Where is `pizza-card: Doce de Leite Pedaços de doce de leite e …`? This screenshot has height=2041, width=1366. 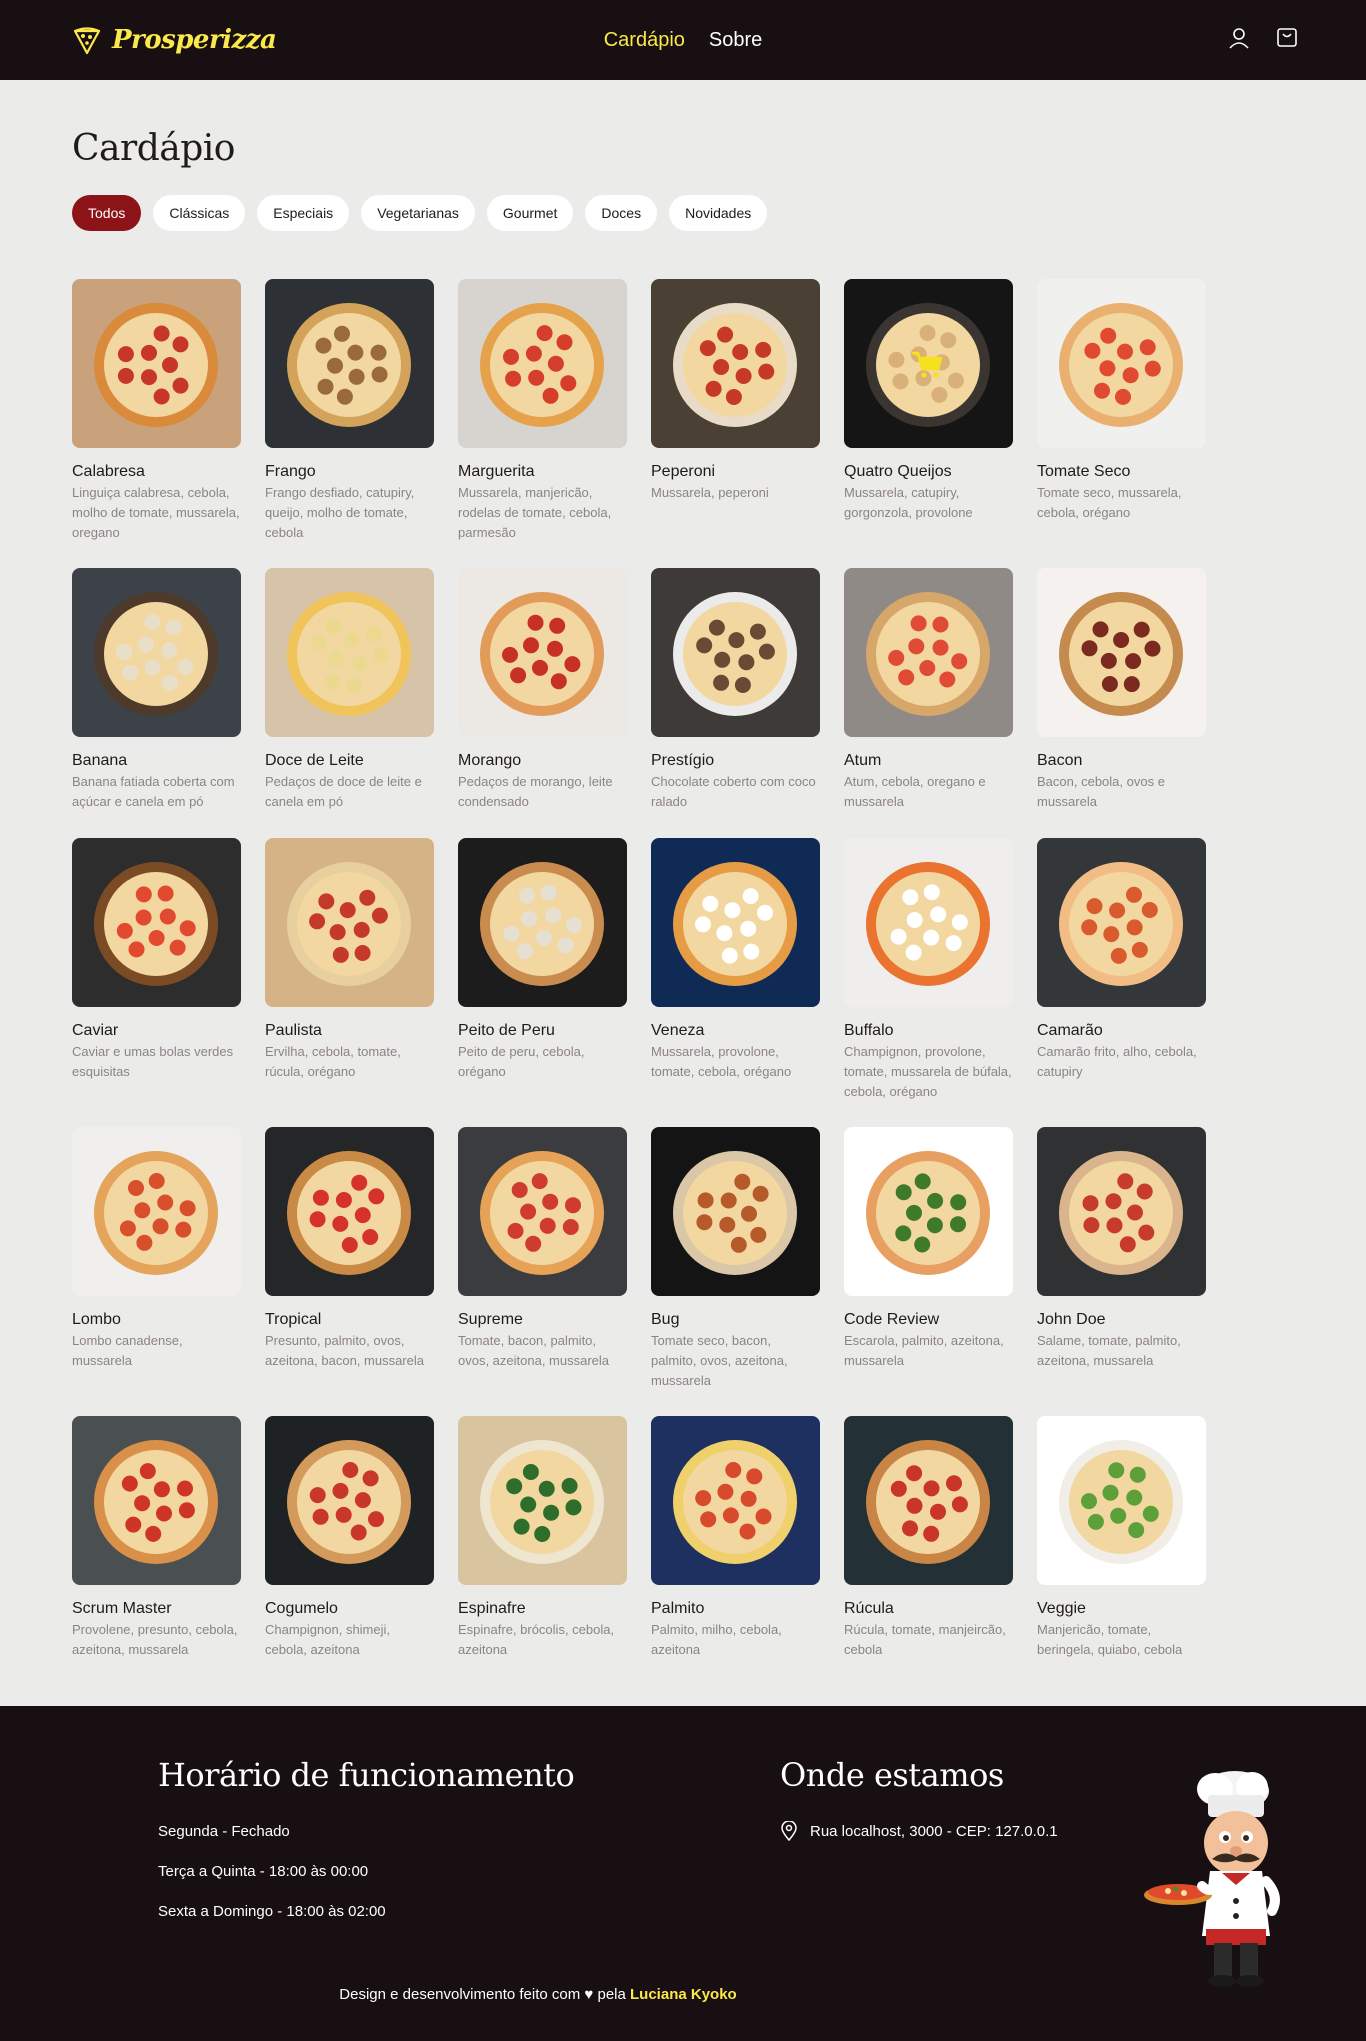
pizza-card: Doce de Leite Pedaços de doce de leite e … is located at coordinates (349, 703).